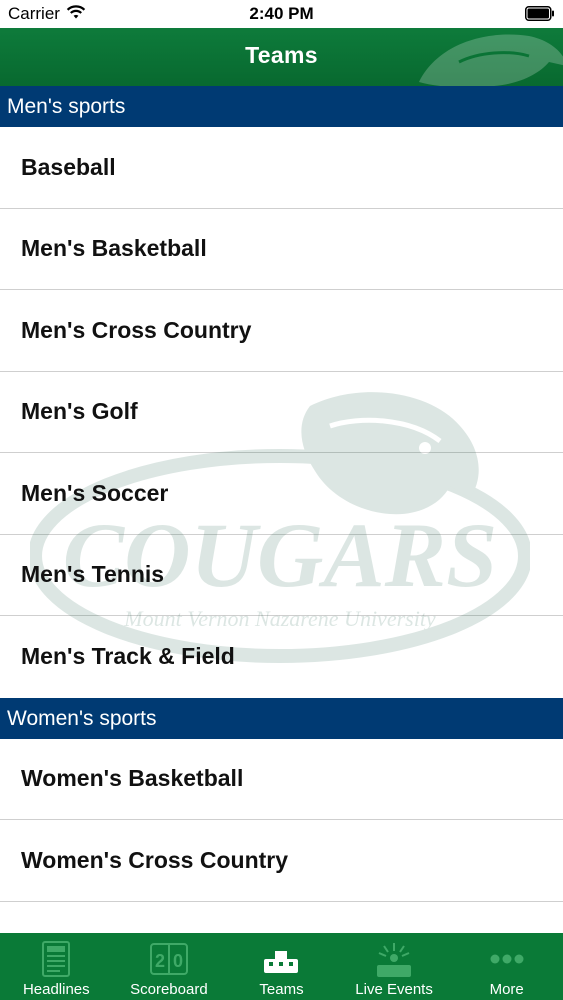 Image resolution: width=563 pixels, height=1000 pixels. Describe the element at coordinates (169, 989) in the screenshot. I see `tab-label: Scoreboard` at that location.